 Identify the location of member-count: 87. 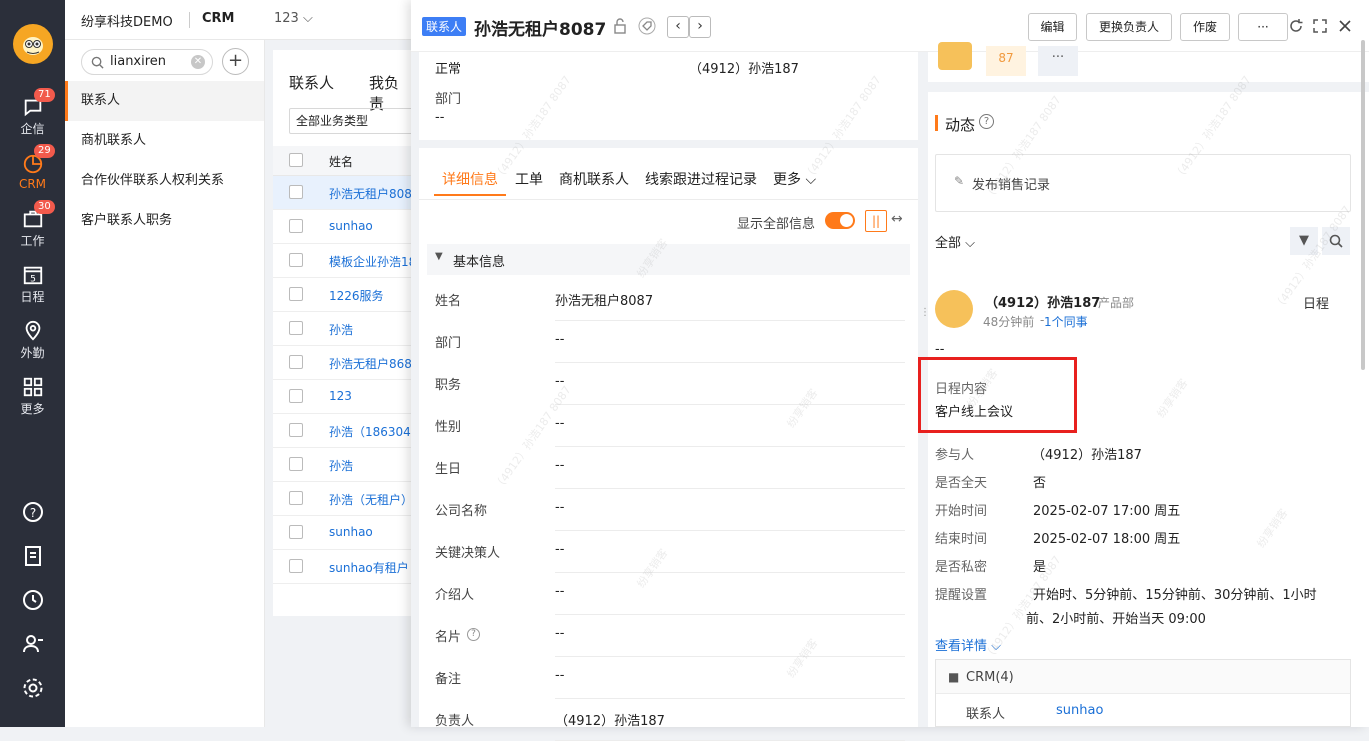
(1006, 61).